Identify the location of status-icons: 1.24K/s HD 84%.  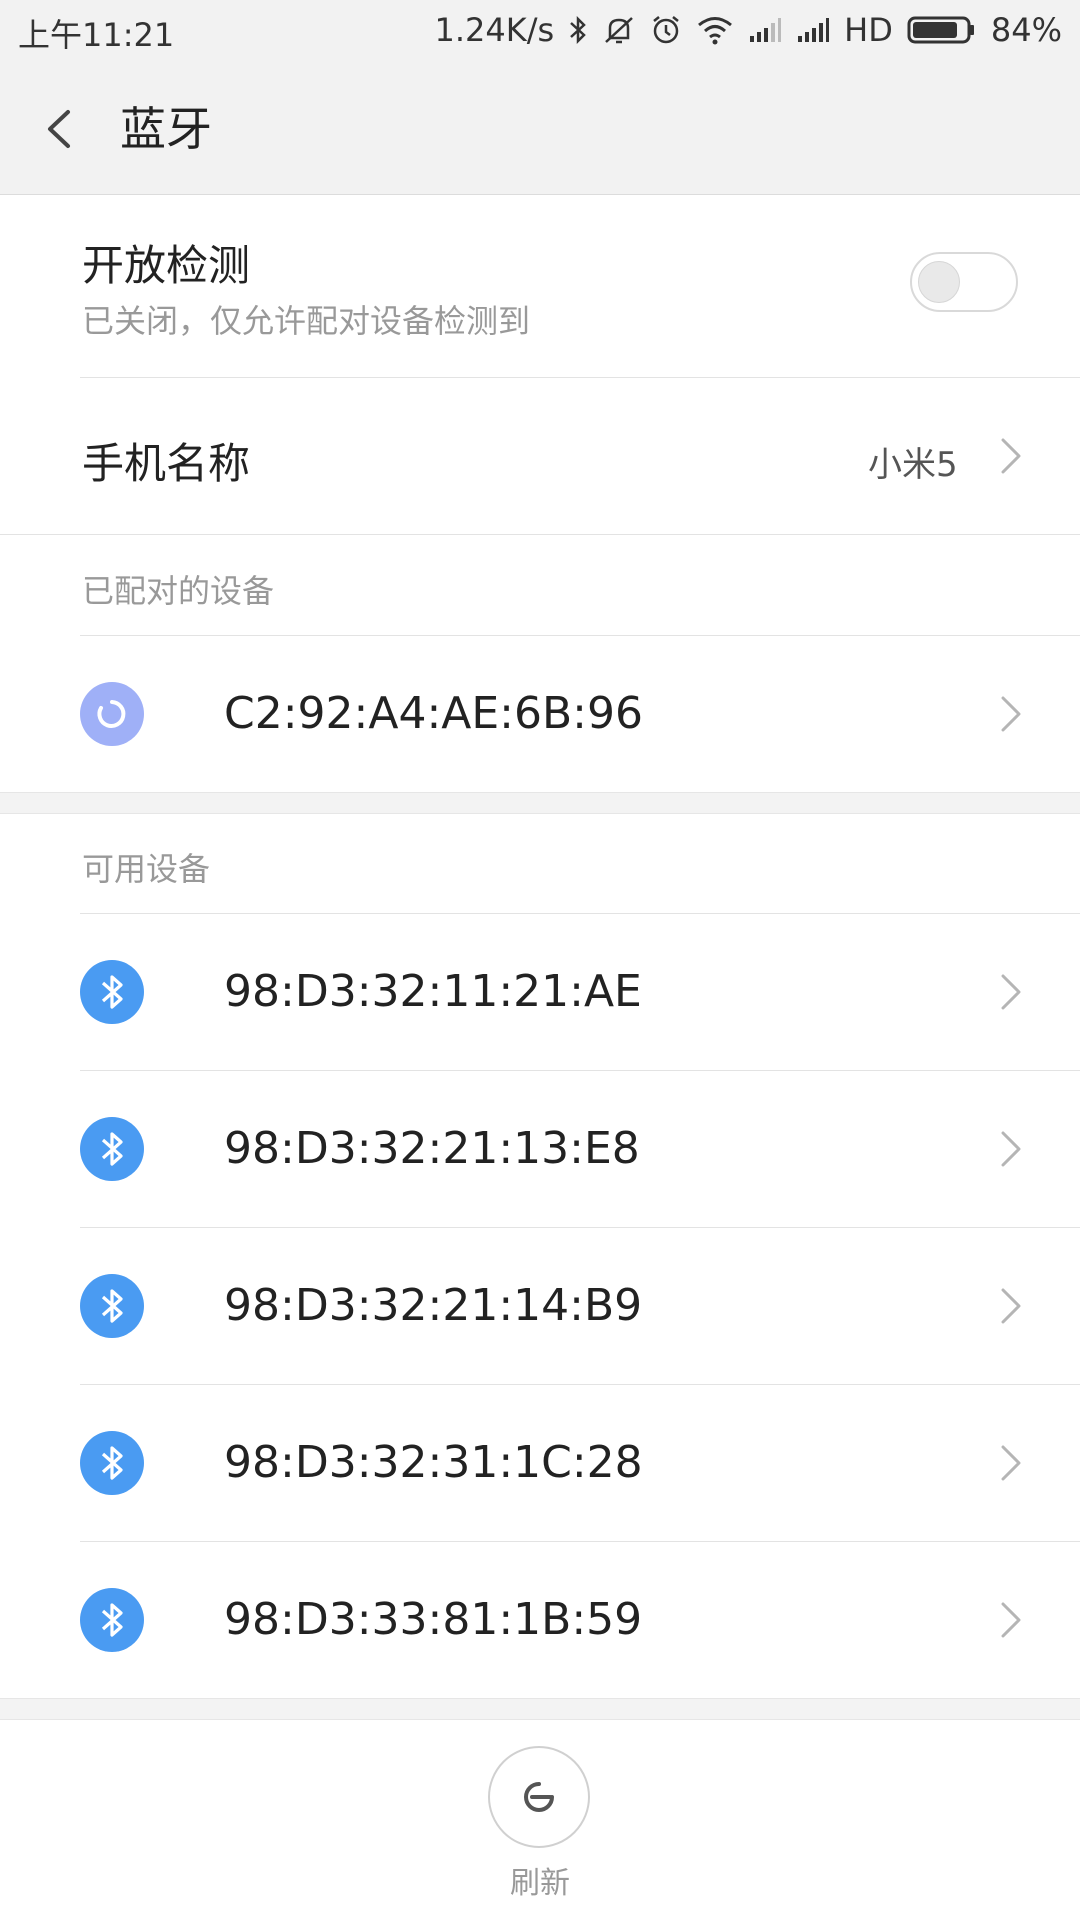
(748, 30).